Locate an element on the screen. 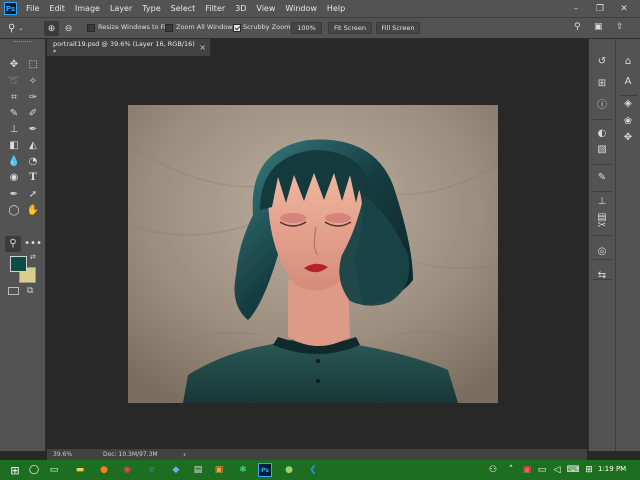  menu-layer: Layer is located at coordinates (121, 8).